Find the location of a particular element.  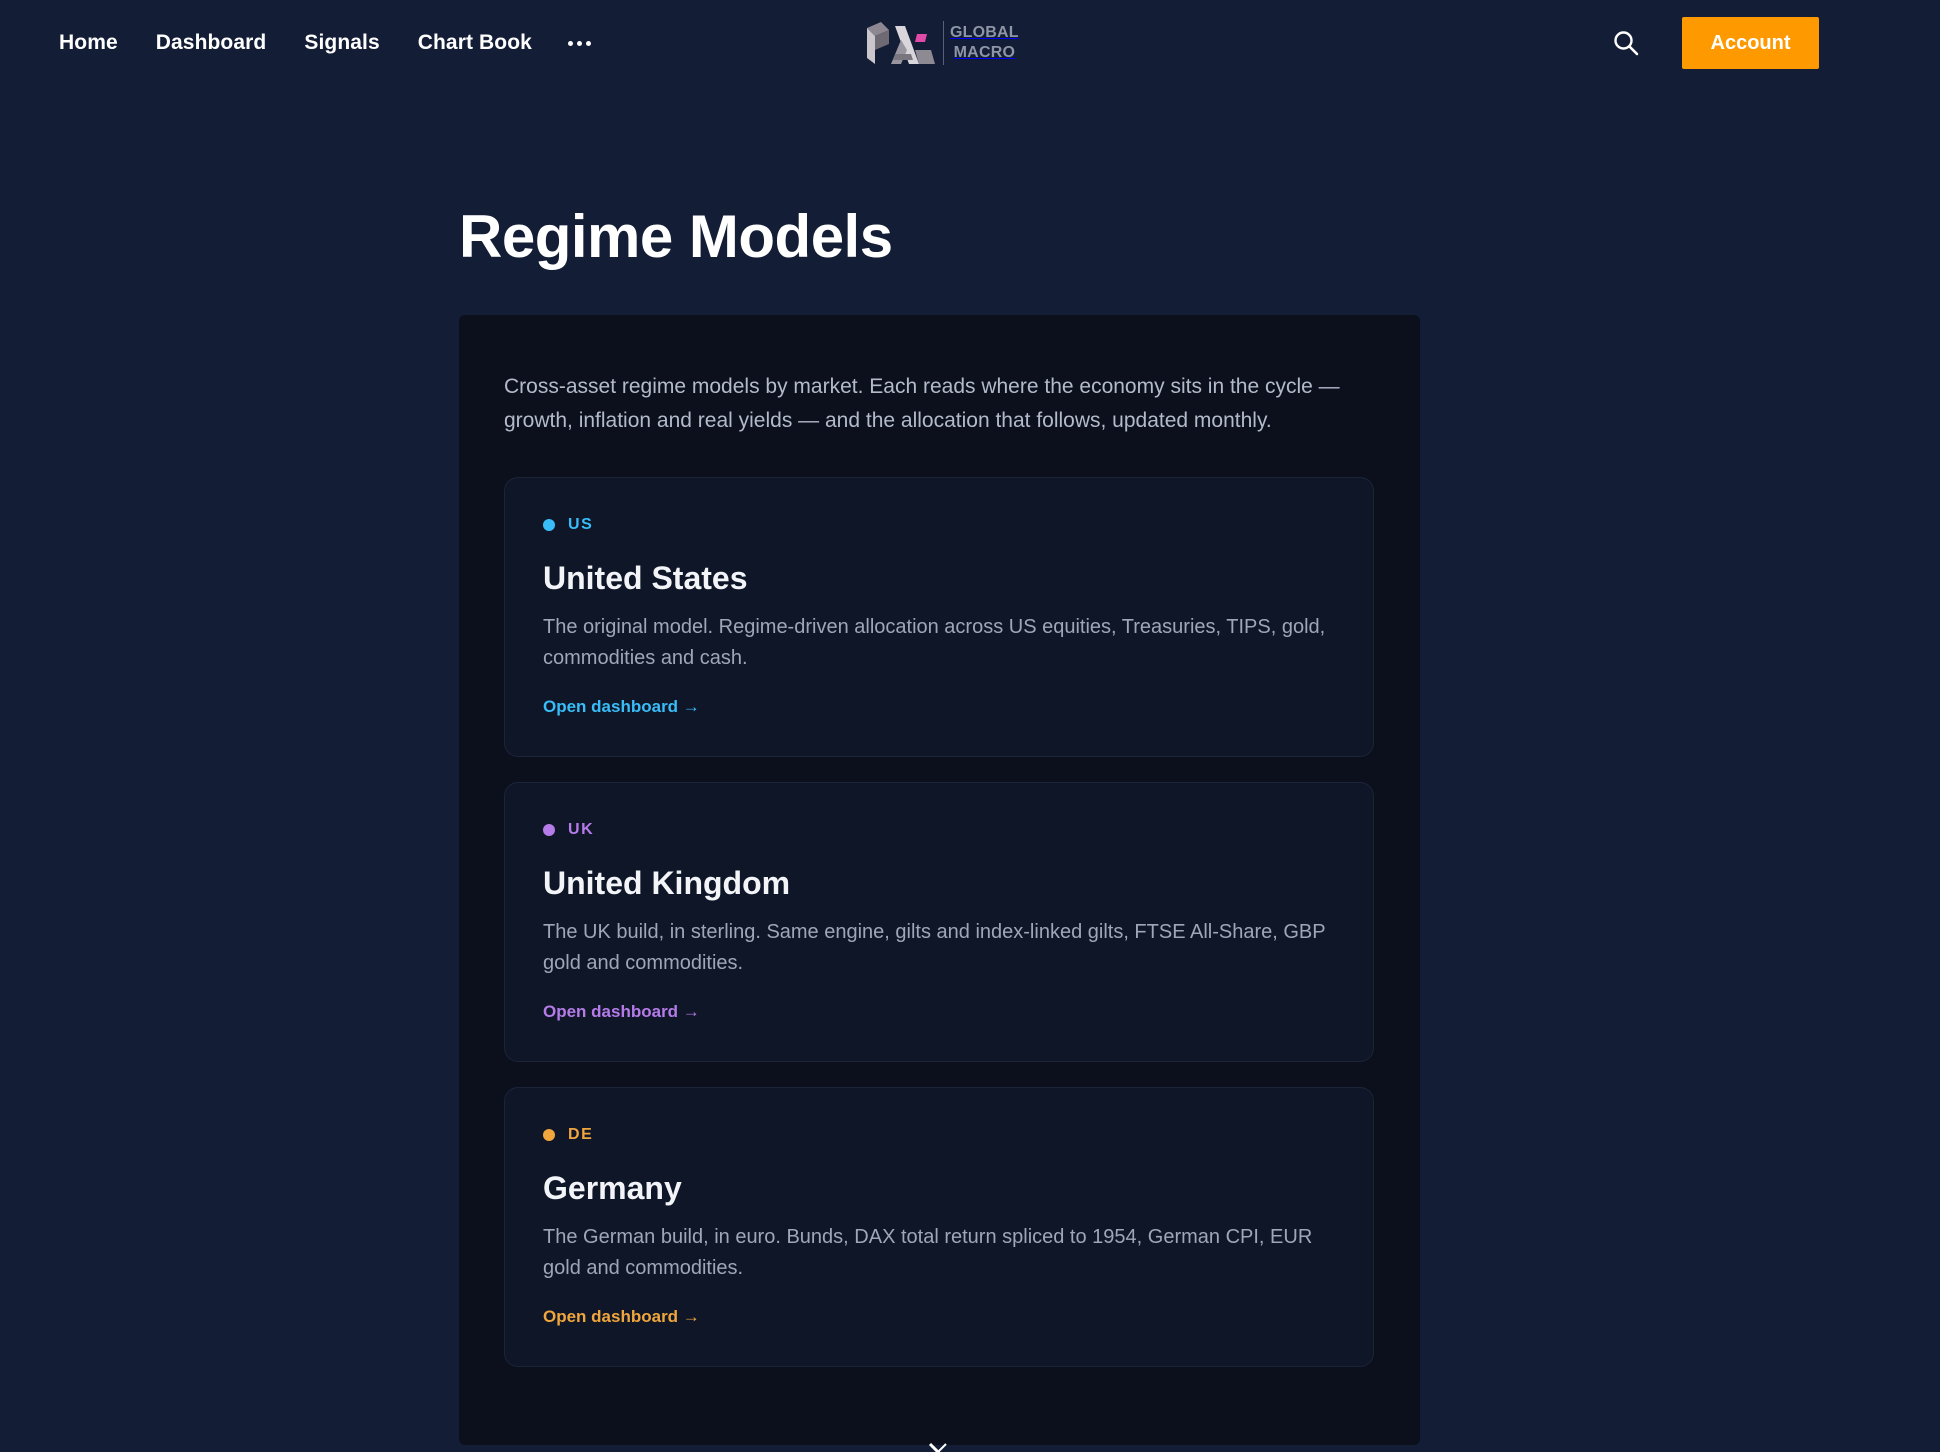

brand-logo-link: GLOBAL MACRO is located at coordinates (942, 43).